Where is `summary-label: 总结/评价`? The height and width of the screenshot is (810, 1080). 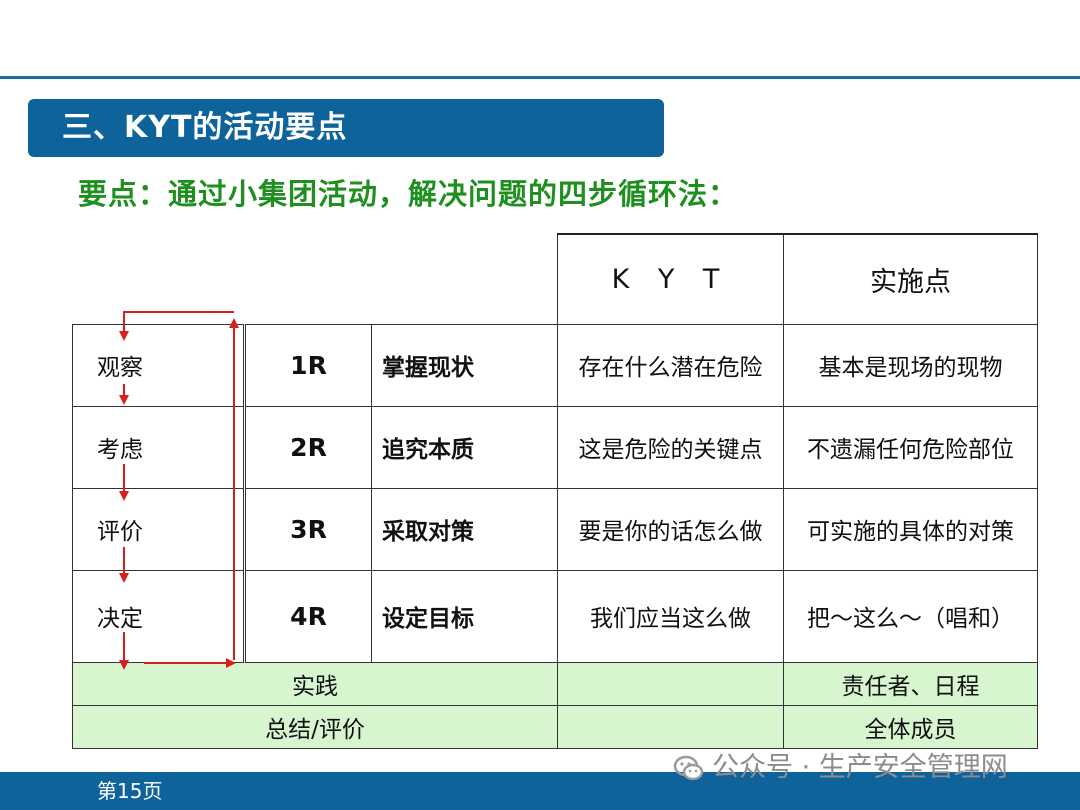
summary-label: 总结/评价 is located at coordinates (315, 726).